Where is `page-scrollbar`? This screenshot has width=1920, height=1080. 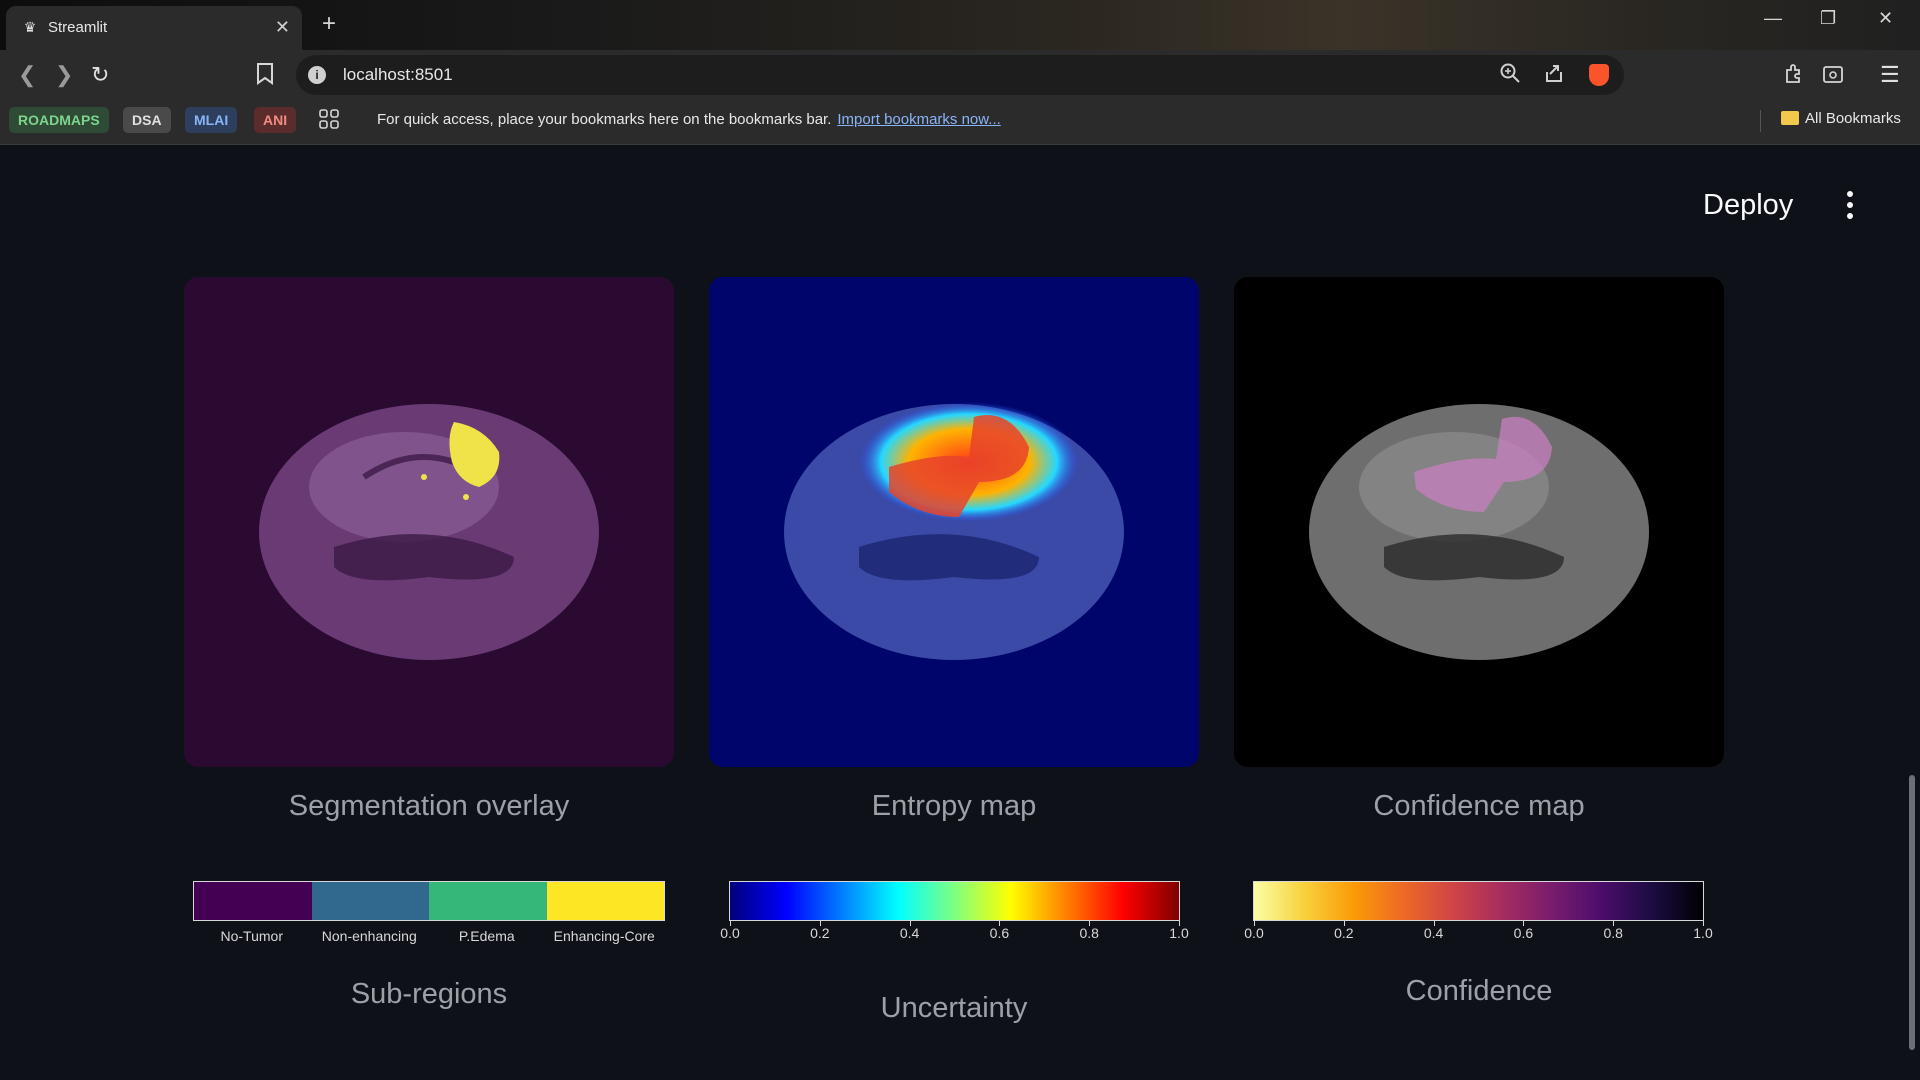 page-scrollbar is located at coordinates (1912, 912).